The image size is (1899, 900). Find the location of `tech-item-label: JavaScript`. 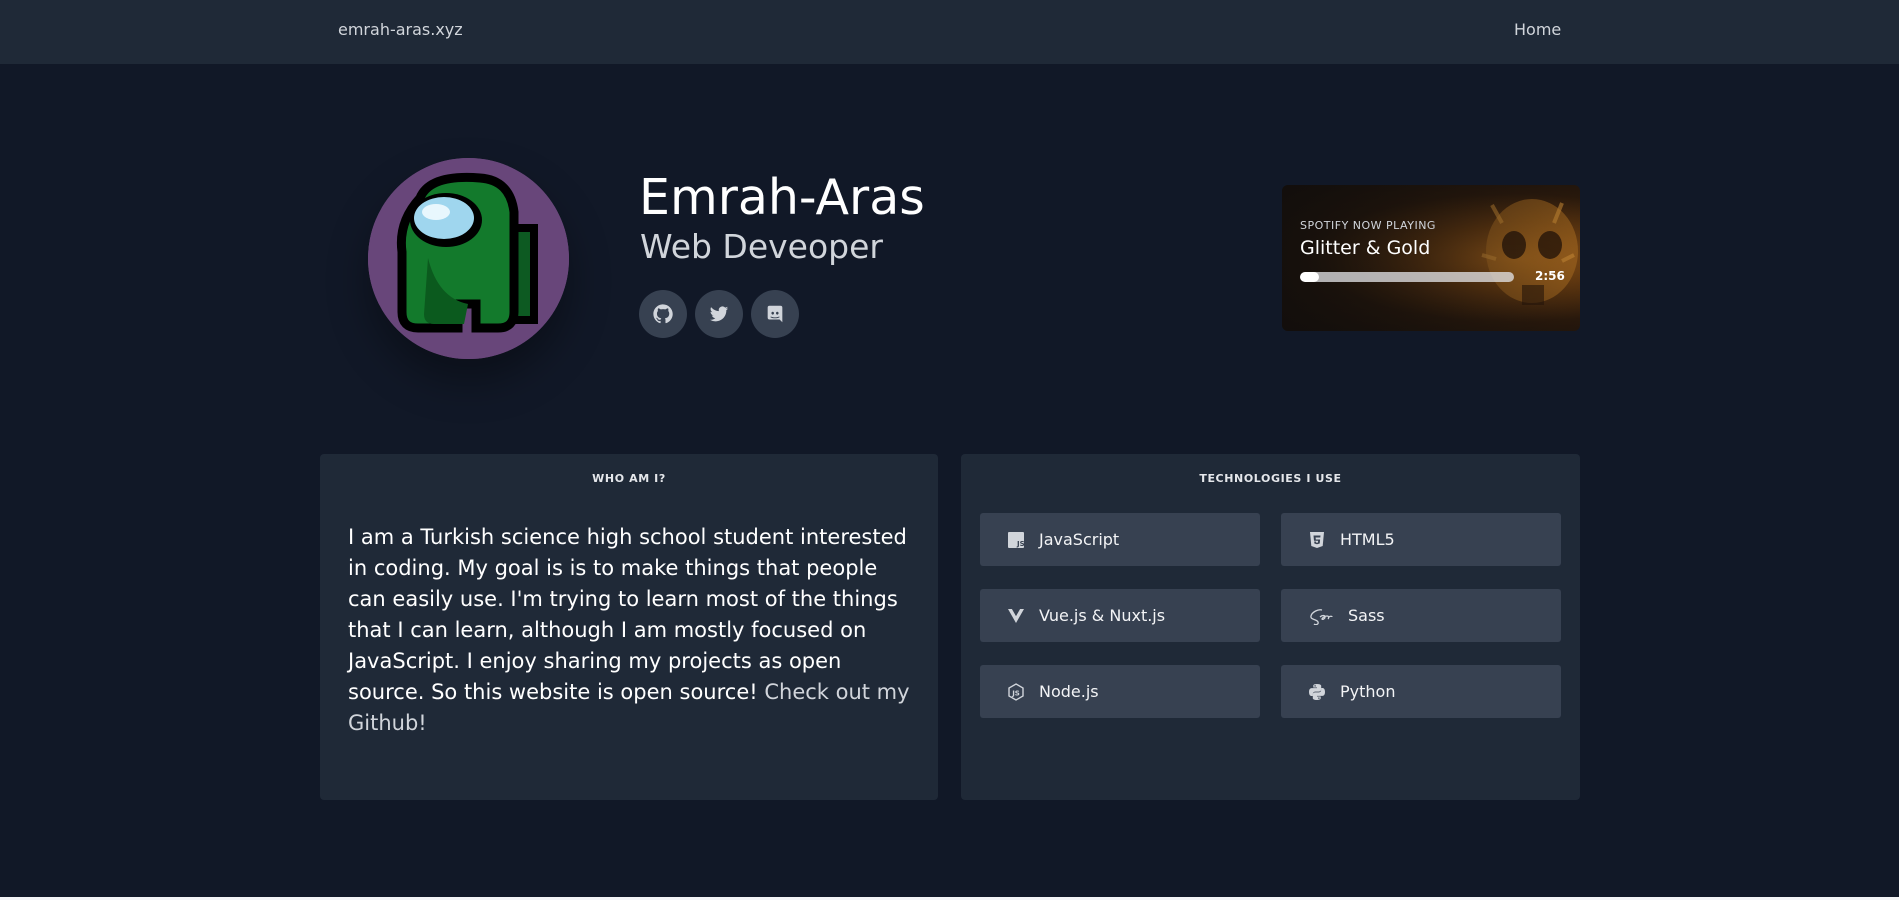

tech-item-label: JavaScript is located at coordinates (1079, 539).